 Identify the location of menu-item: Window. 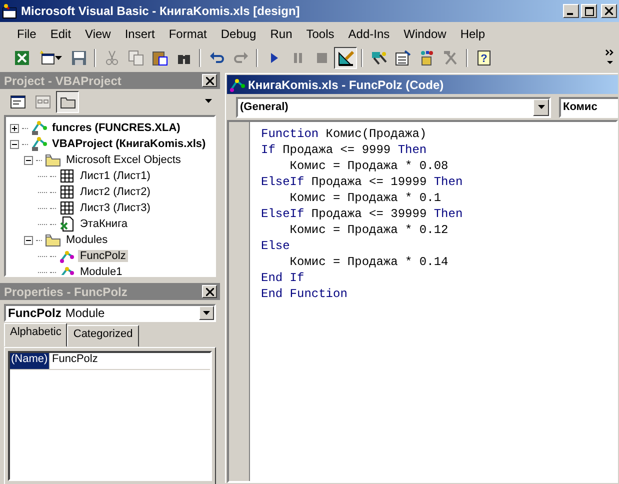
(425, 34).